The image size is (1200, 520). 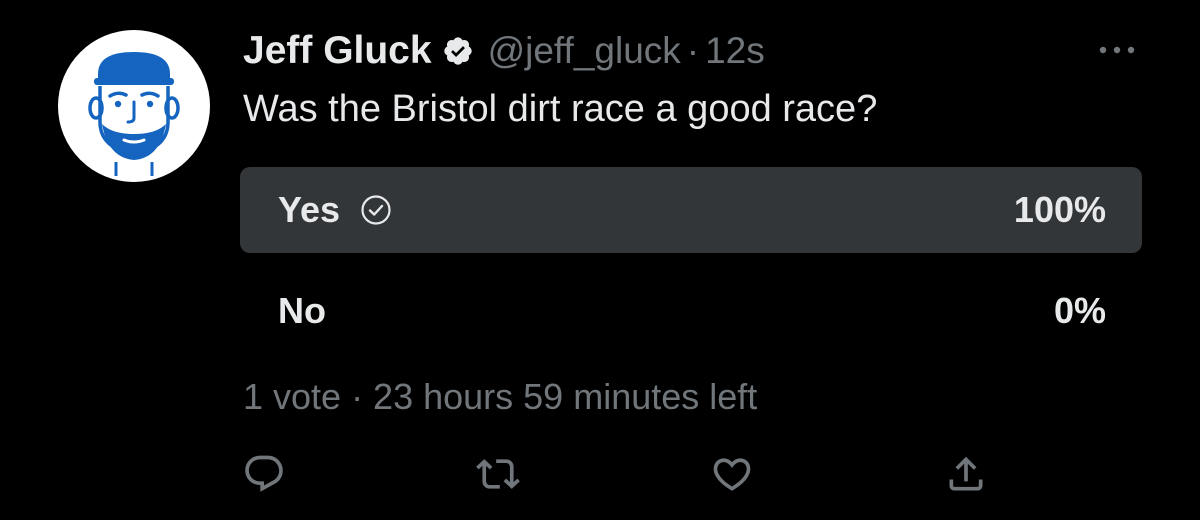 I want to click on poll-option-text: No, so click(x=302, y=310).